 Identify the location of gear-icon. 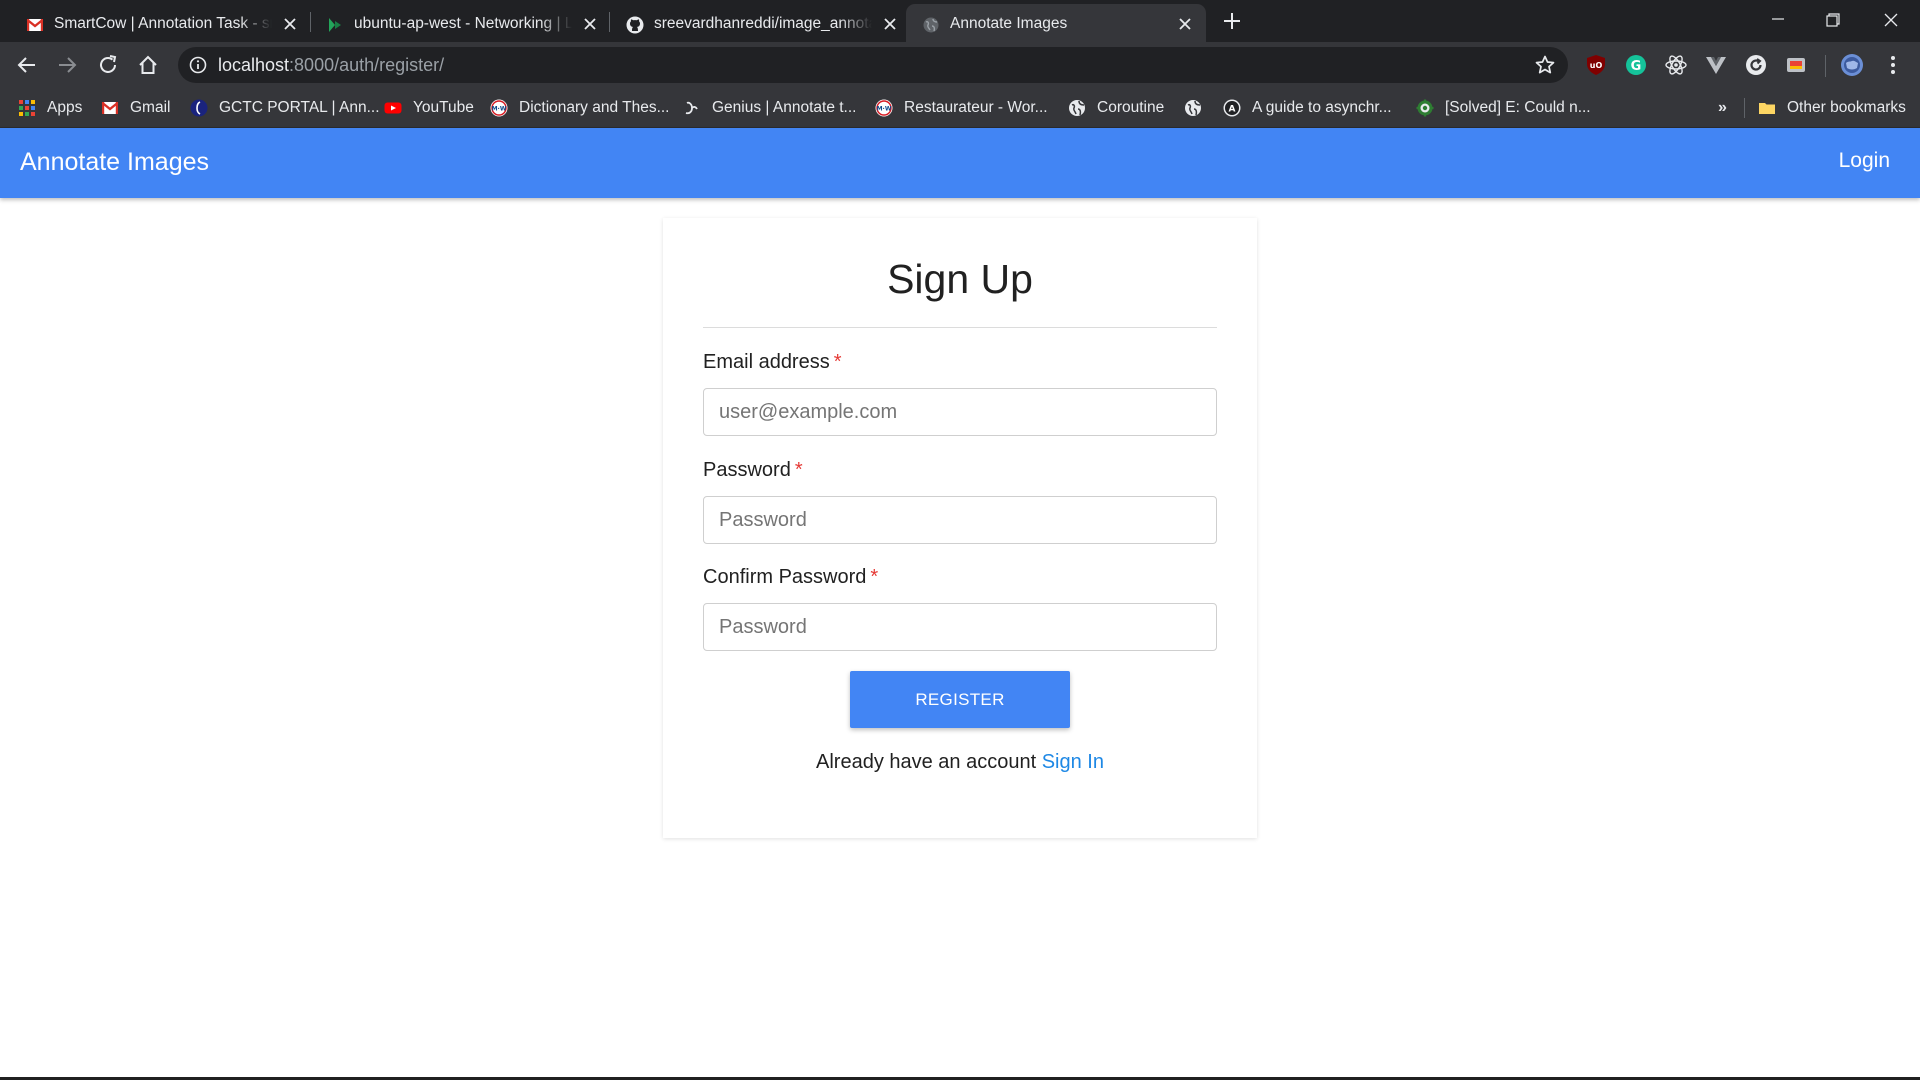
(1425, 108).